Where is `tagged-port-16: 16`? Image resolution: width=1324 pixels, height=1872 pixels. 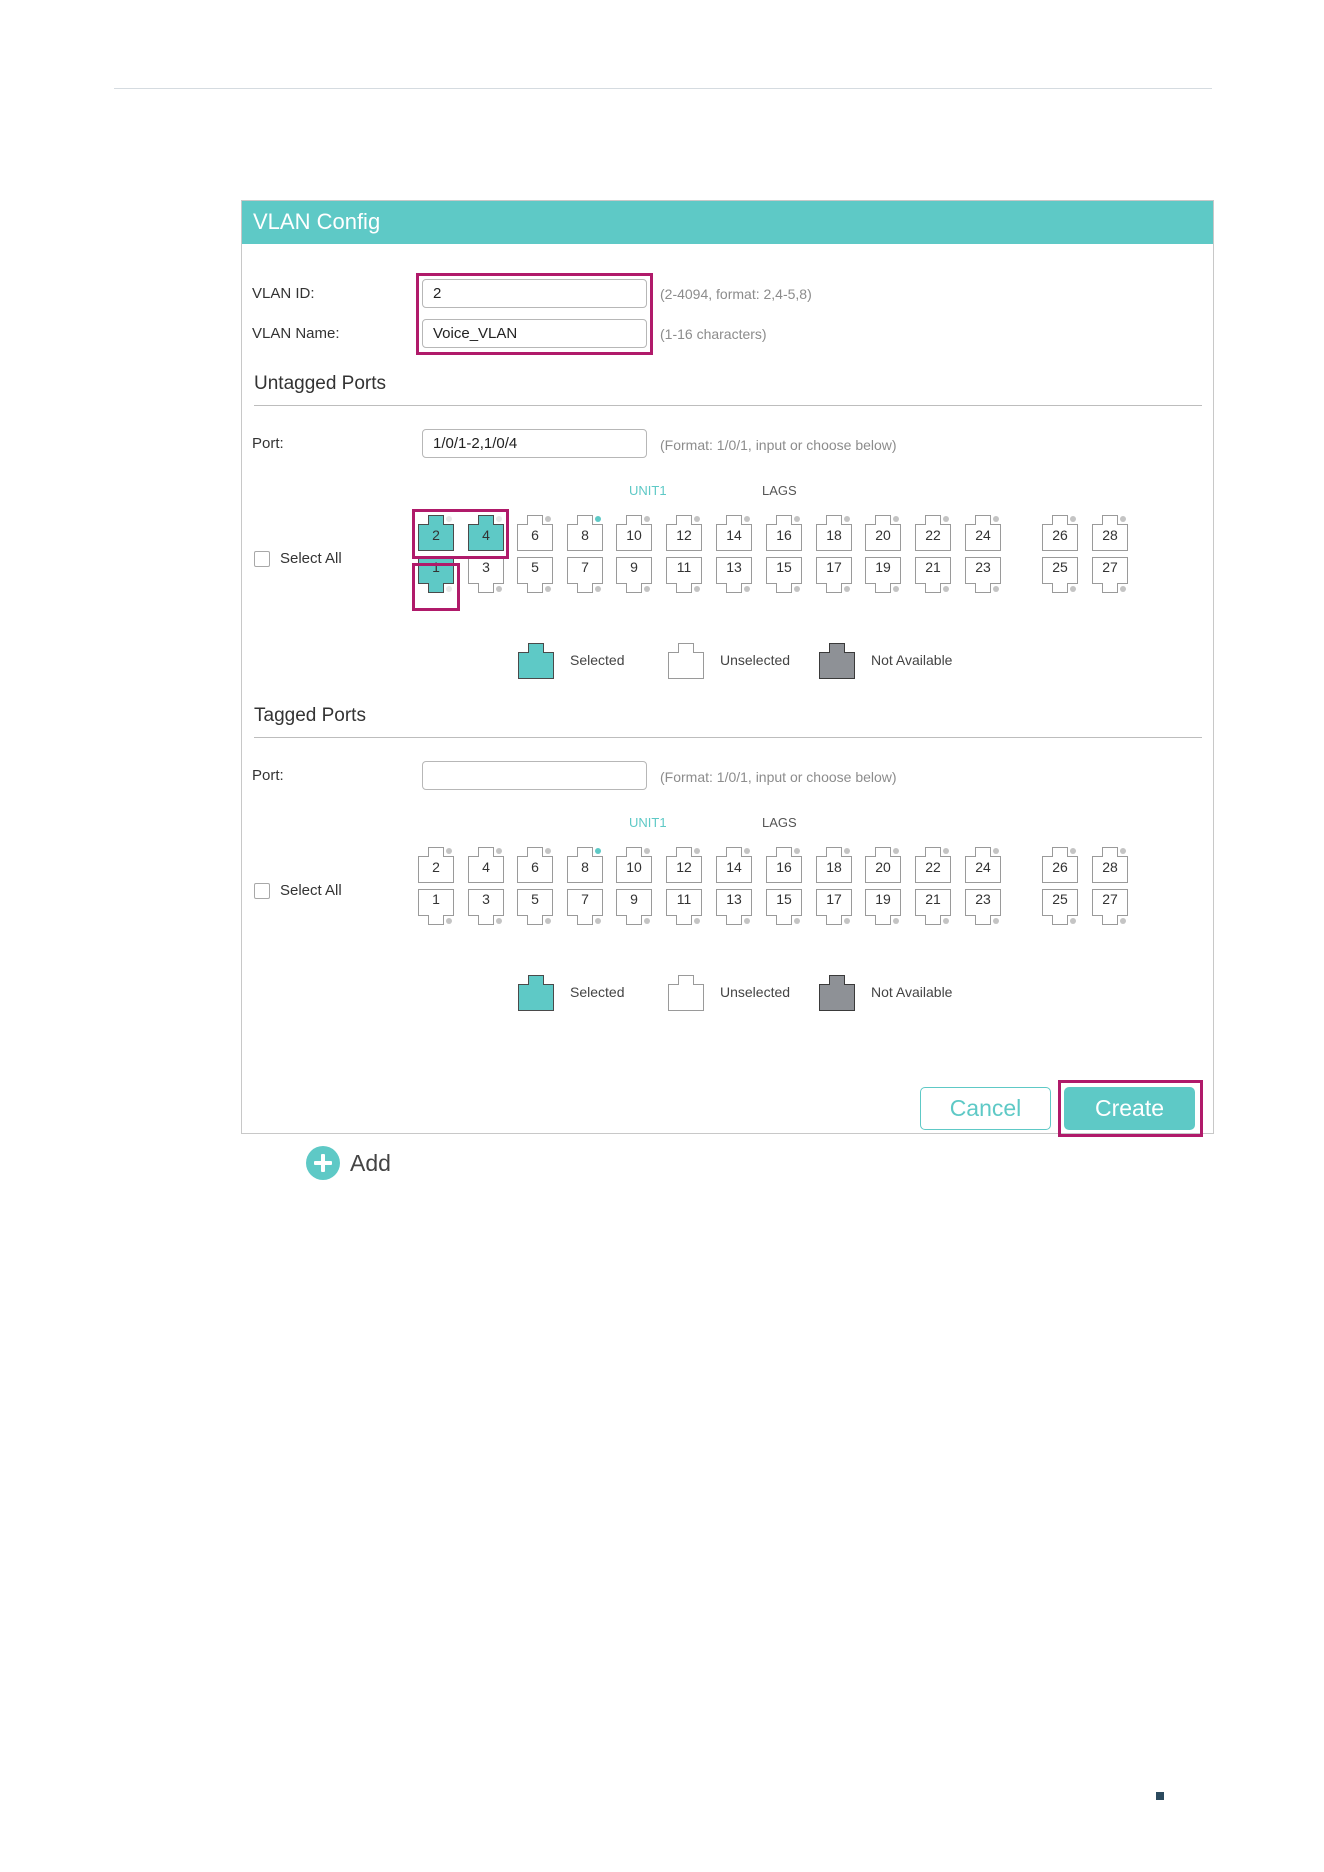
tagged-port-16: 16 is located at coordinates (784, 865).